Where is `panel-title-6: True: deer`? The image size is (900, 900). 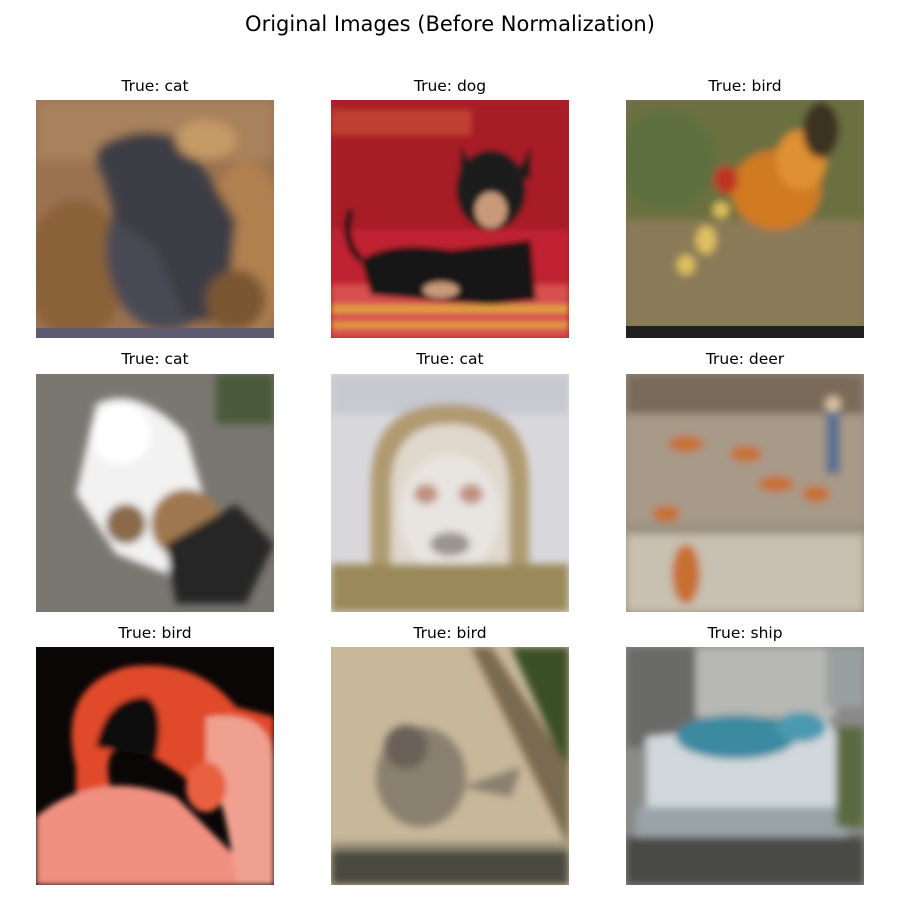
panel-title-6: True: deer is located at coordinates (745, 359).